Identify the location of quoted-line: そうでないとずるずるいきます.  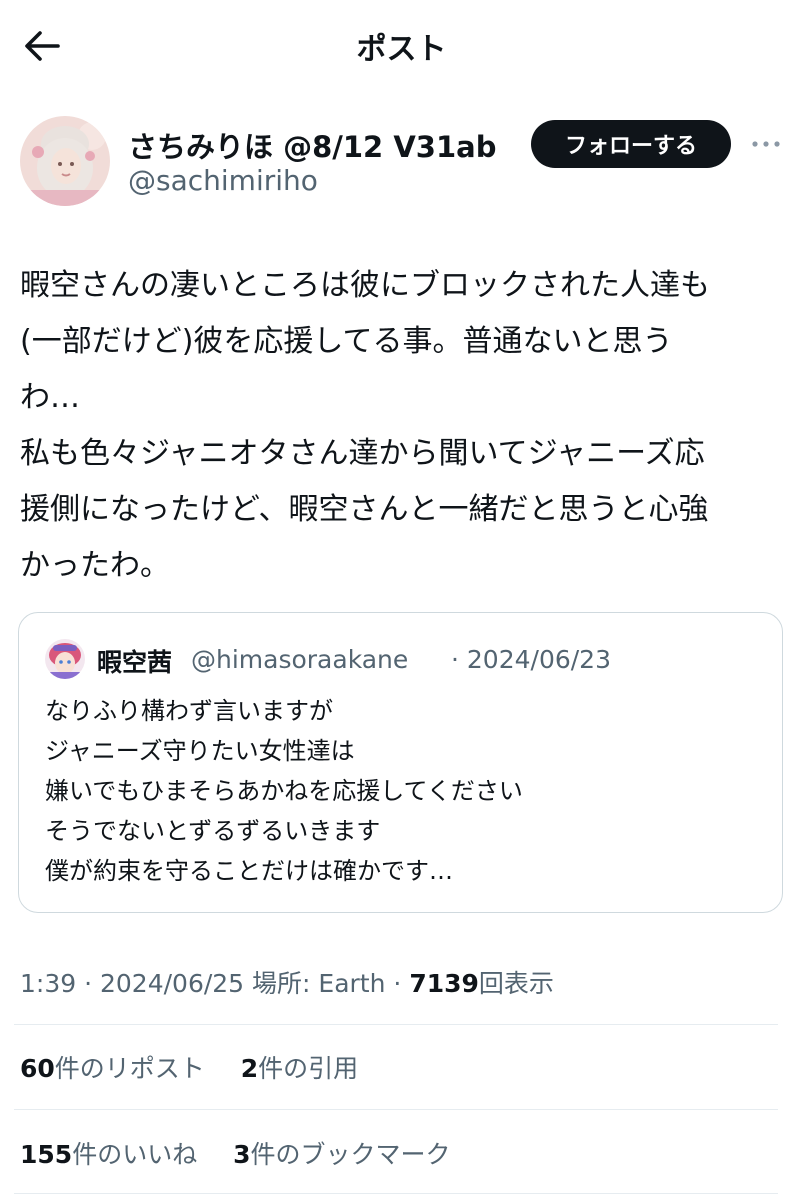
(213, 831).